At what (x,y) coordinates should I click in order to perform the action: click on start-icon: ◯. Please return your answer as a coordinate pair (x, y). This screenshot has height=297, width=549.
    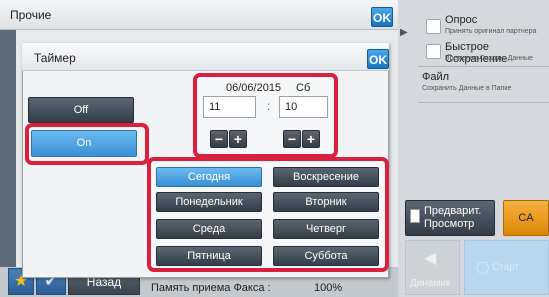
    Looking at the image, I should click on (483, 267).